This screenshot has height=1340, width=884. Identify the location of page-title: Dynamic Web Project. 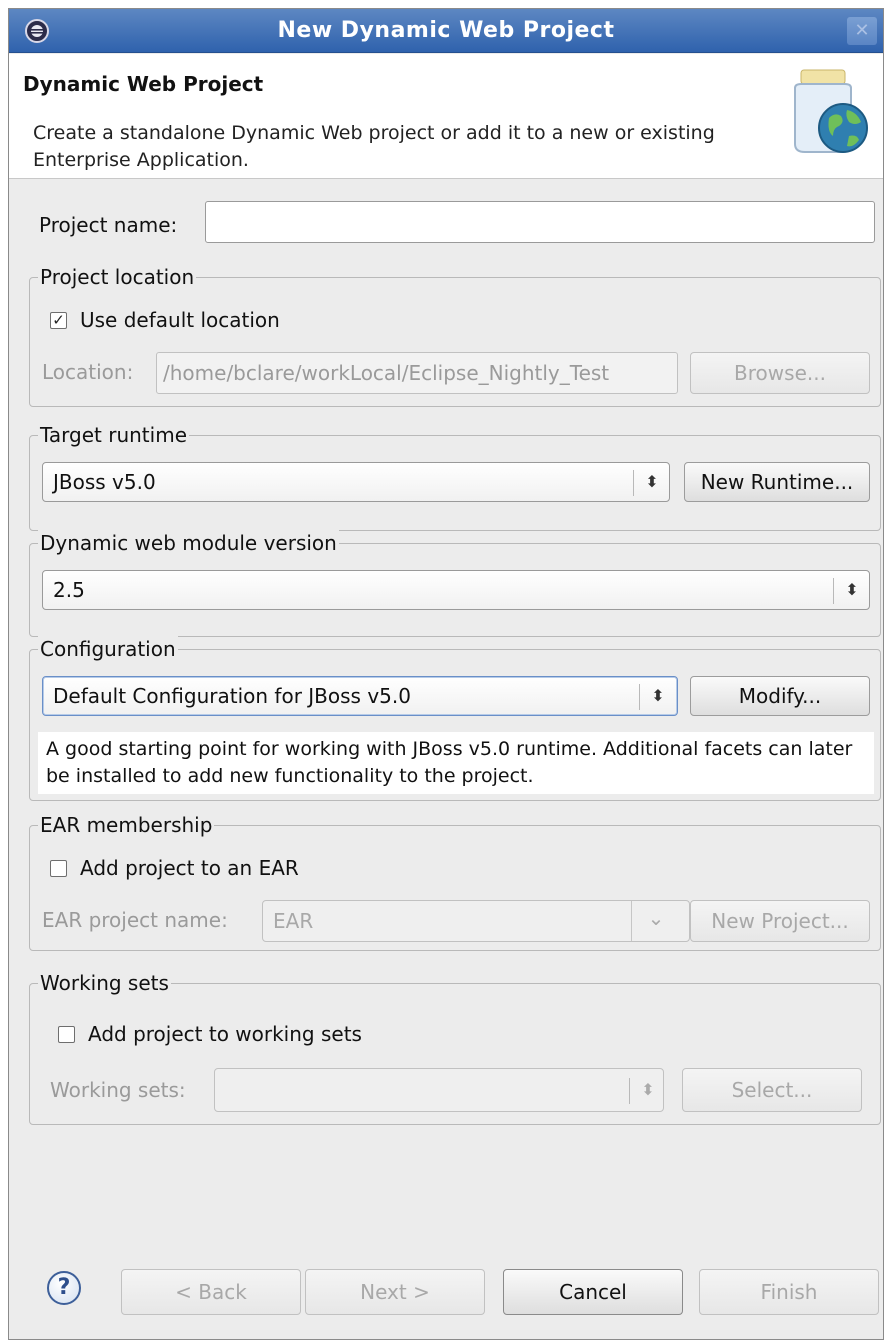
(143, 84).